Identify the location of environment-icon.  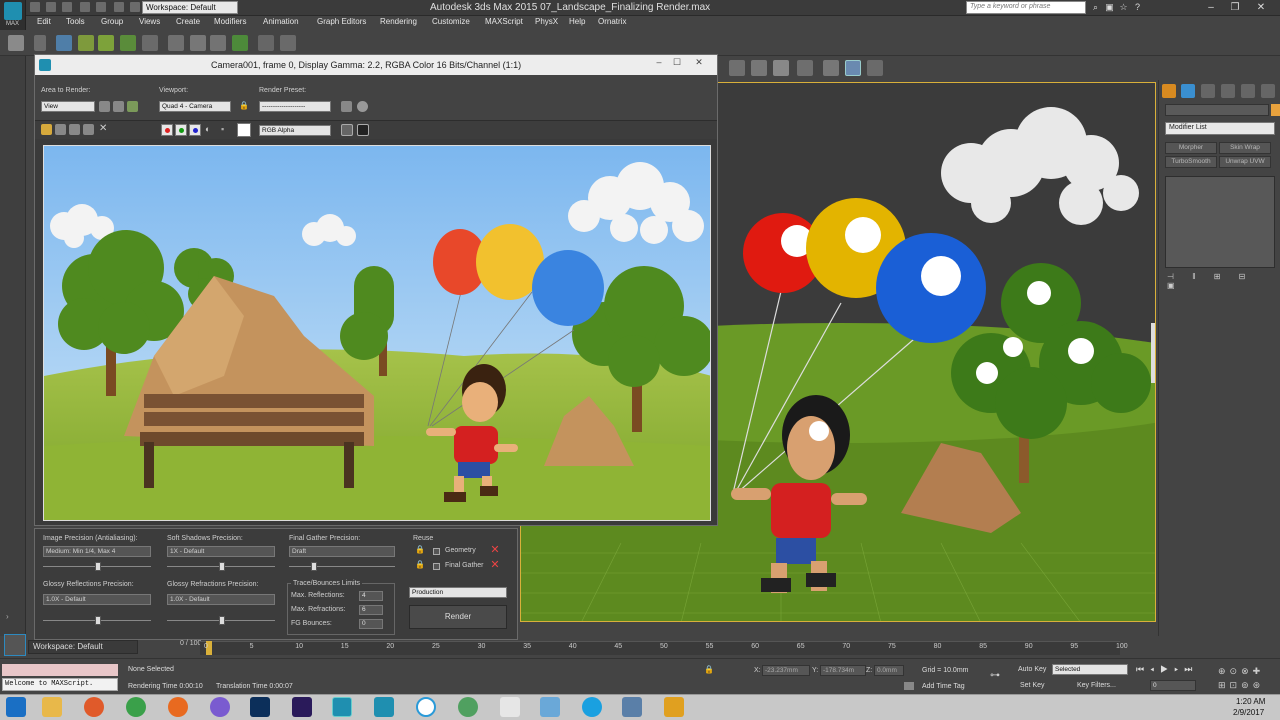
(362, 106).